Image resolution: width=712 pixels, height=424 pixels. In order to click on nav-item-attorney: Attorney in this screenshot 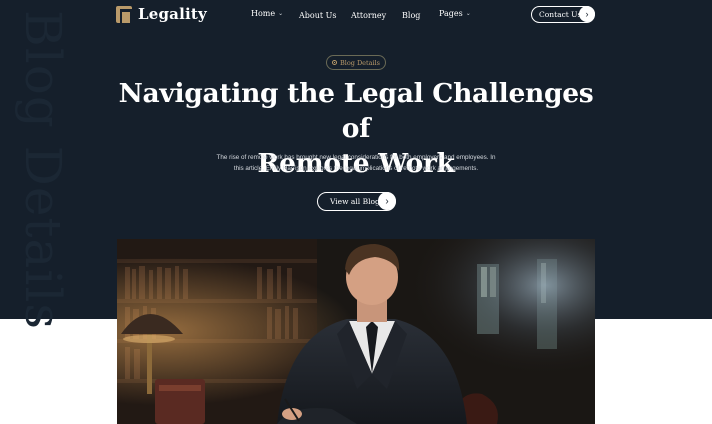, I will do `click(368, 15)`.